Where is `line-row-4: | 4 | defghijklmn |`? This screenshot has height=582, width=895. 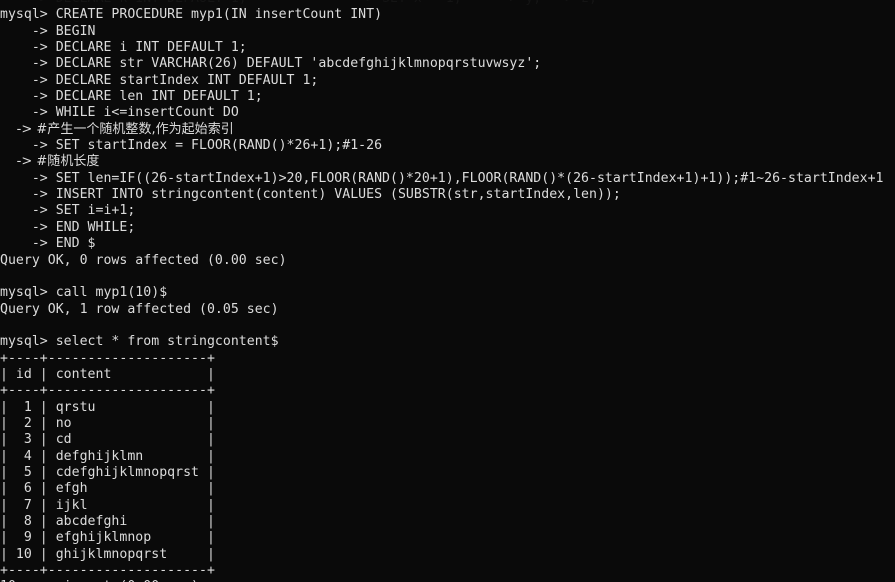 line-row-4: | 4 | defghijklmn | is located at coordinates (107, 456).